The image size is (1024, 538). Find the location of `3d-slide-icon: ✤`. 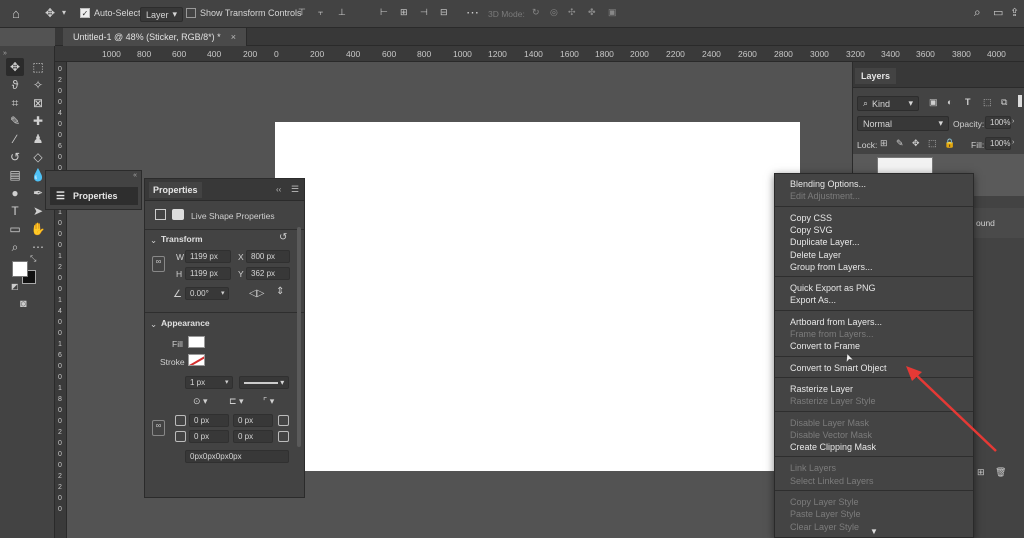

3d-slide-icon: ✤ is located at coordinates (592, 12).